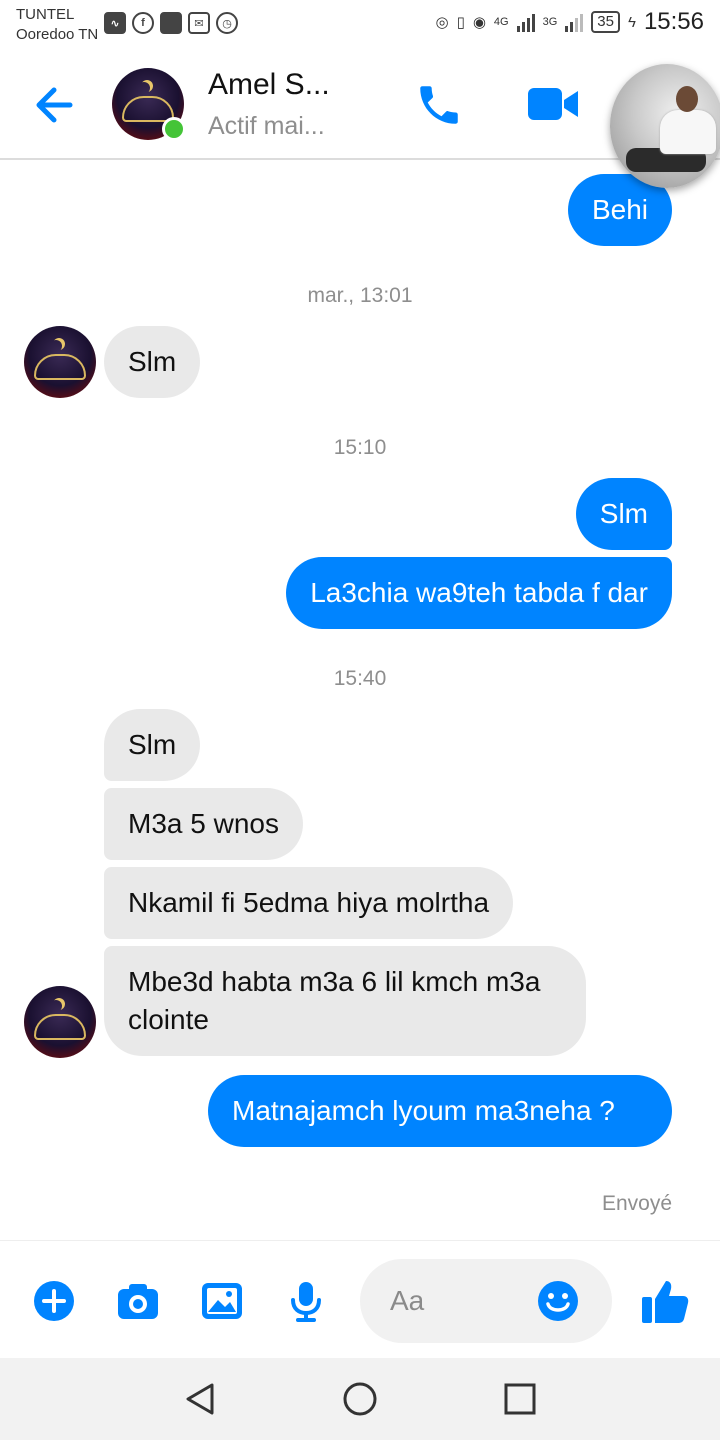 The width and height of the screenshot is (720, 1440). Describe the element at coordinates (623, 514) in the screenshot. I see `message-bubble-outgoing: Slm` at that location.